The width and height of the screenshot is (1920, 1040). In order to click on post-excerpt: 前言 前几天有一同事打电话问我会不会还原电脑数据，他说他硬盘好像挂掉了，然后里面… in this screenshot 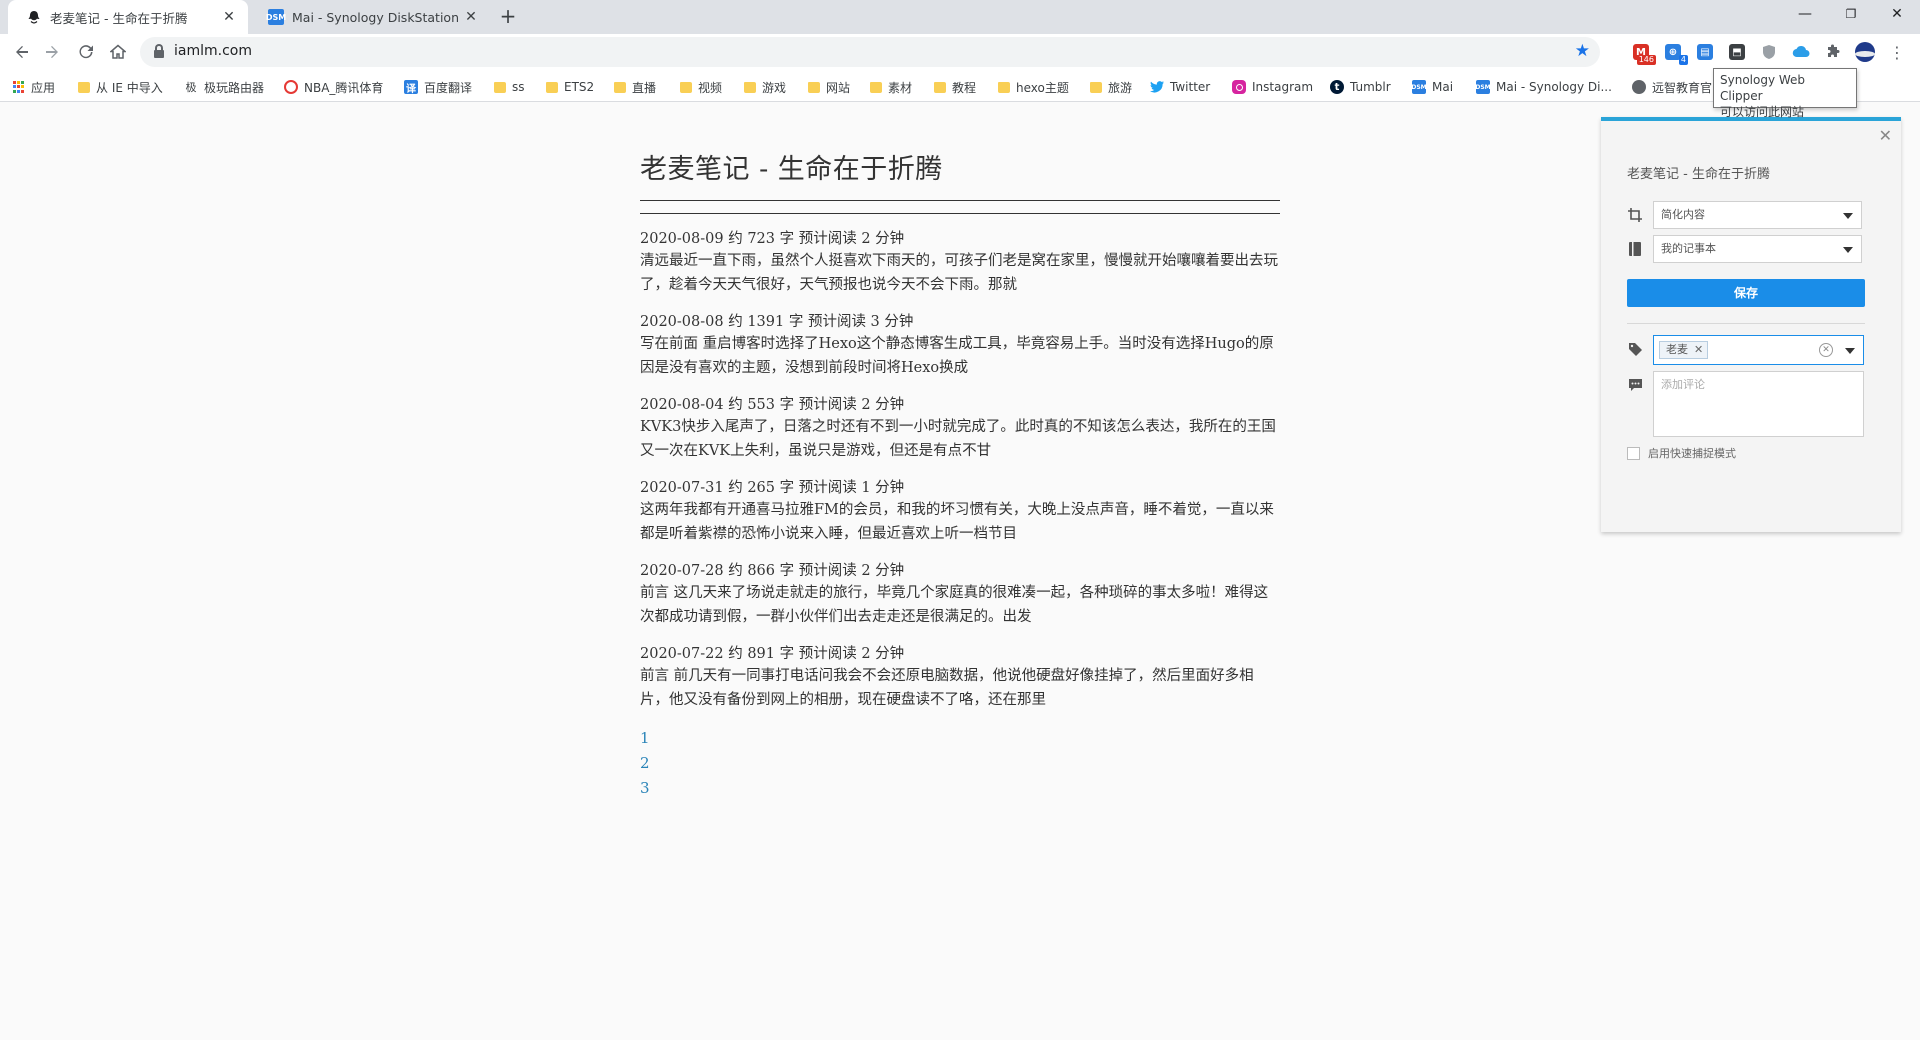, I will do `click(960, 688)`.